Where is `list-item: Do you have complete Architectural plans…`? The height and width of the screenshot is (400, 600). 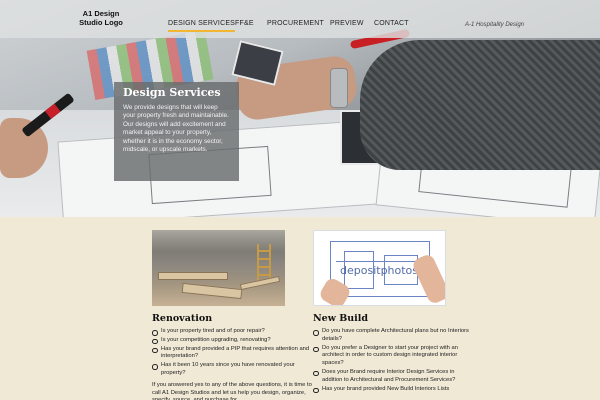
list-item: Do you have complete Architectural plans… is located at coordinates (393, 336).